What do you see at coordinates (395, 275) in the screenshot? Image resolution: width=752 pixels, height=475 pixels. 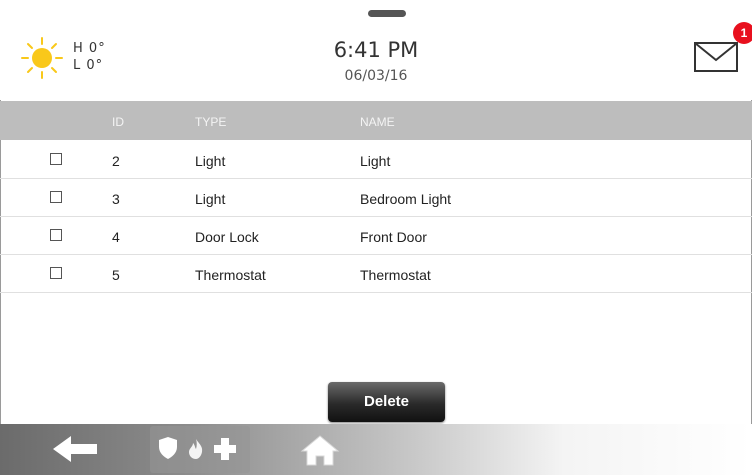 I see `row-name: Thermostat` at bounding box center [395, 275].